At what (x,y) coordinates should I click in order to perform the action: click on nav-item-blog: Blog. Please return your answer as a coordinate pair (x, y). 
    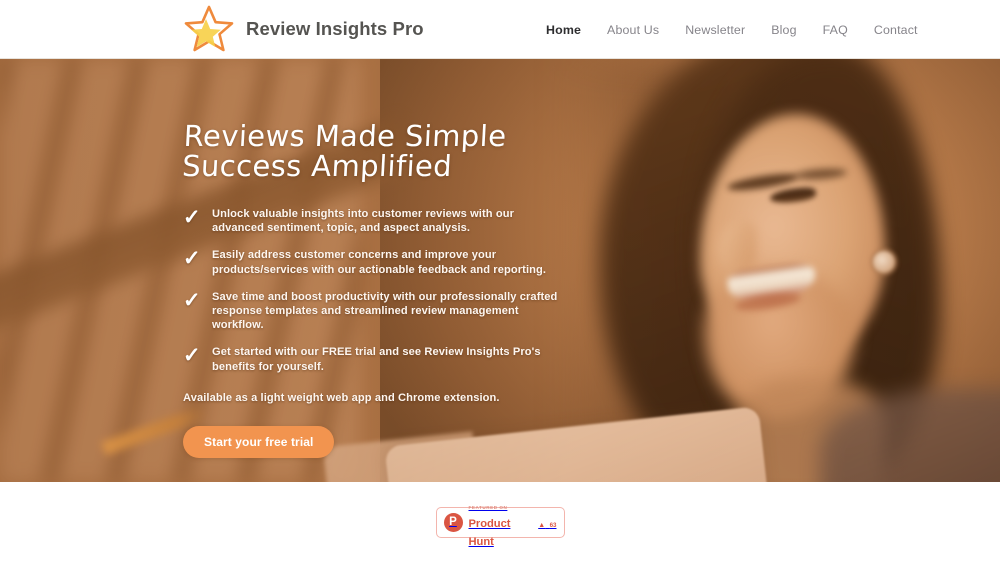
    Looking at the image, I should click on (783, 30).